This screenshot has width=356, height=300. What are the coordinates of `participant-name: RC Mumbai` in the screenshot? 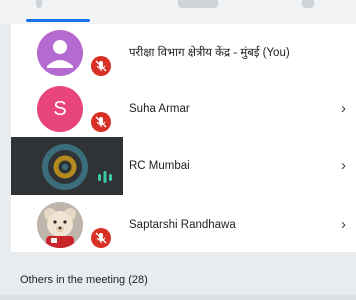 It's located at (159, 166).